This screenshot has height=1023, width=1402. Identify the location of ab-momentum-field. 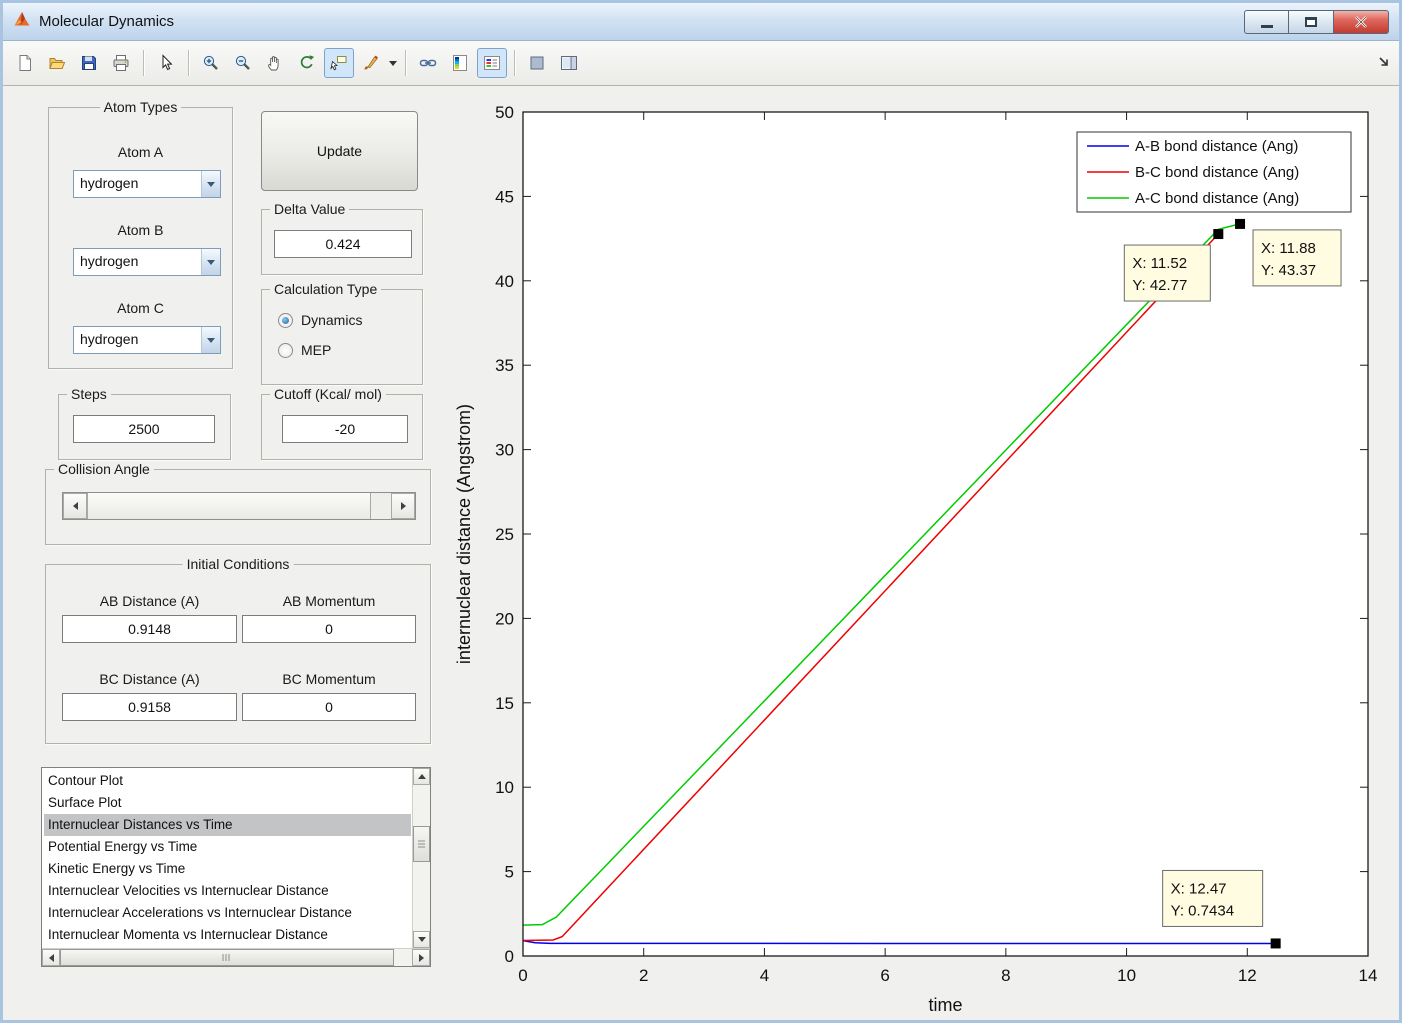
(329, 629).